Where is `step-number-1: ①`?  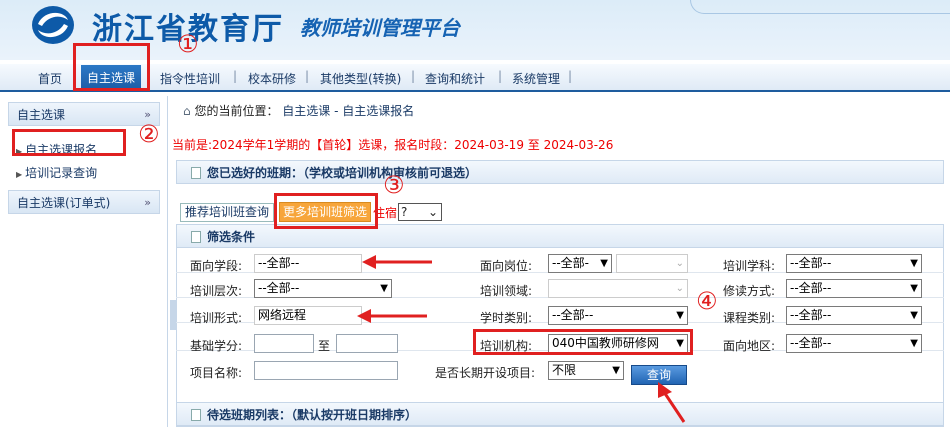 step-number-1: ① is located at coordinates (188, 44).